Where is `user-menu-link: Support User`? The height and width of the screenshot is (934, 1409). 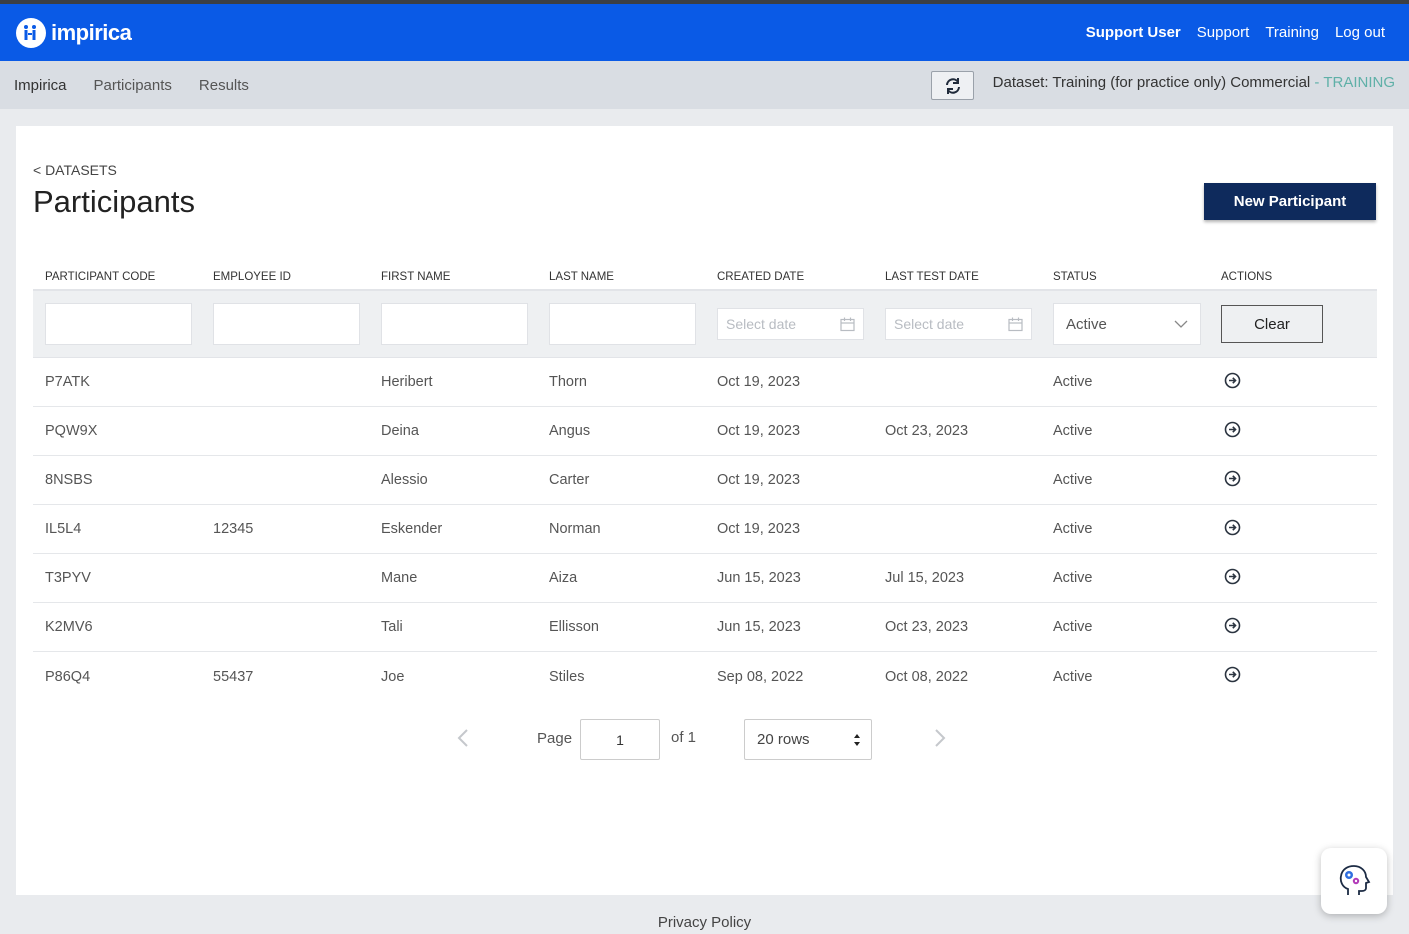
user-menu-link: Support User is located at coordinates (1133, 32).